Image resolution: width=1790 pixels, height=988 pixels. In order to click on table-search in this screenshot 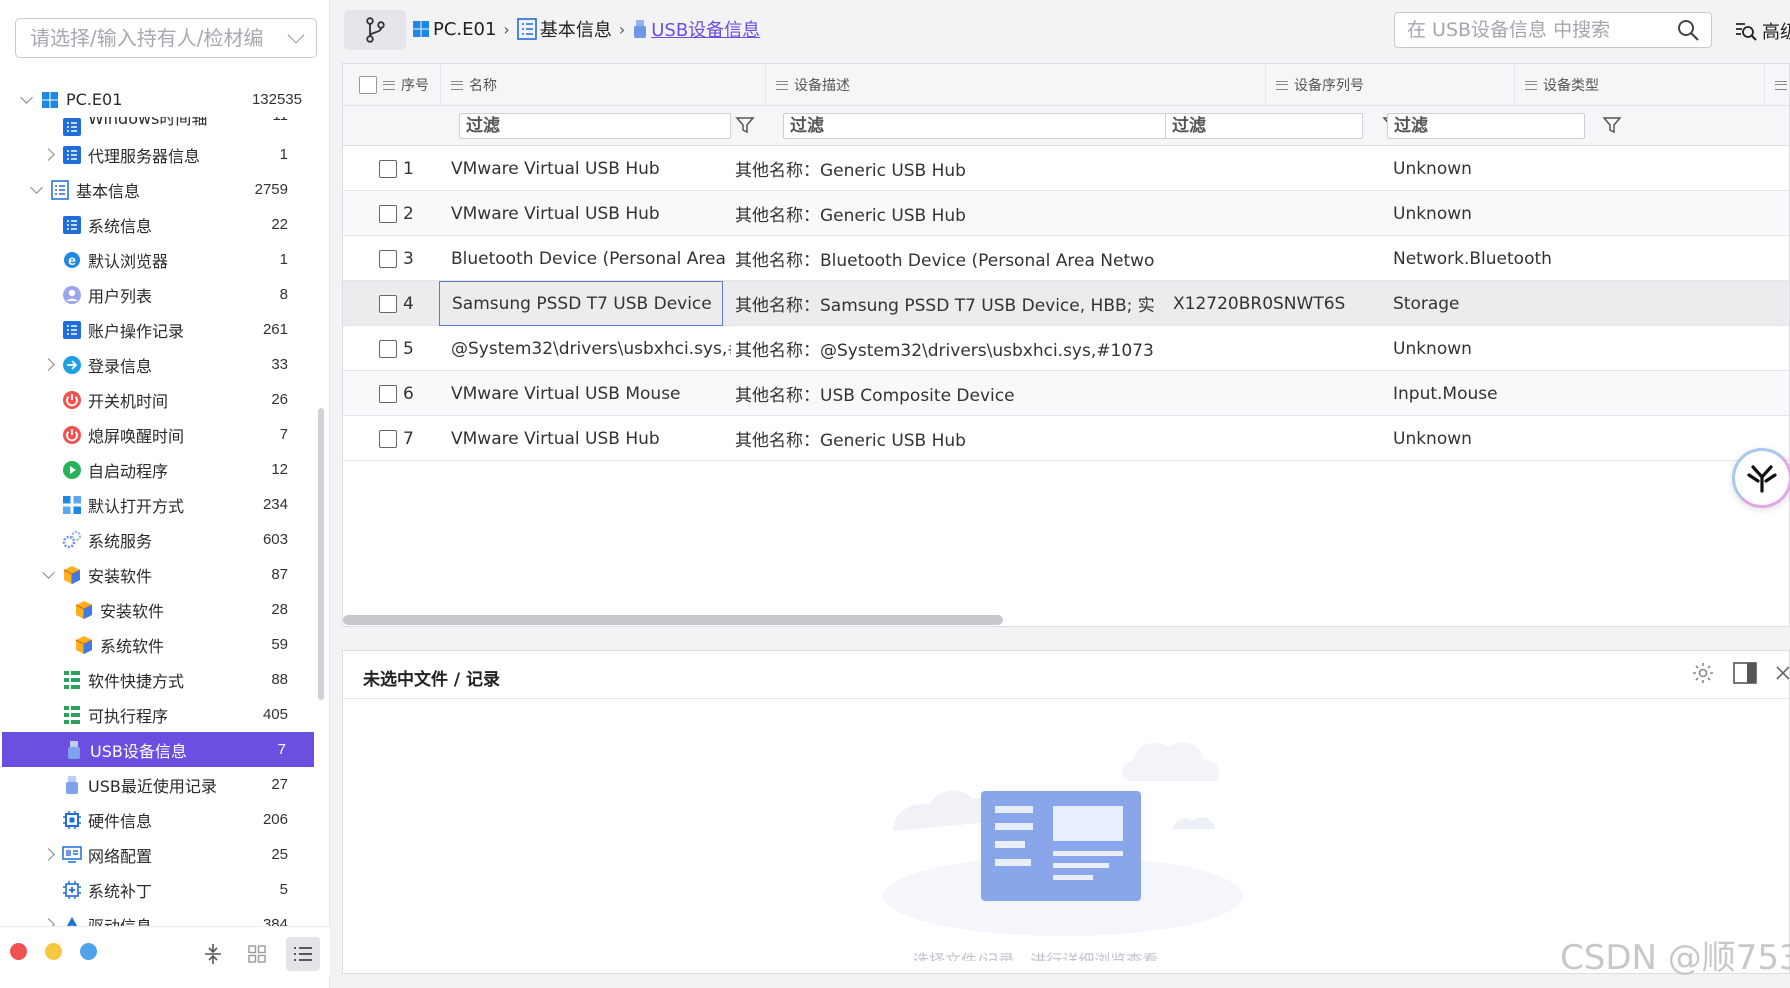, I will do `click(1553, 30)`.